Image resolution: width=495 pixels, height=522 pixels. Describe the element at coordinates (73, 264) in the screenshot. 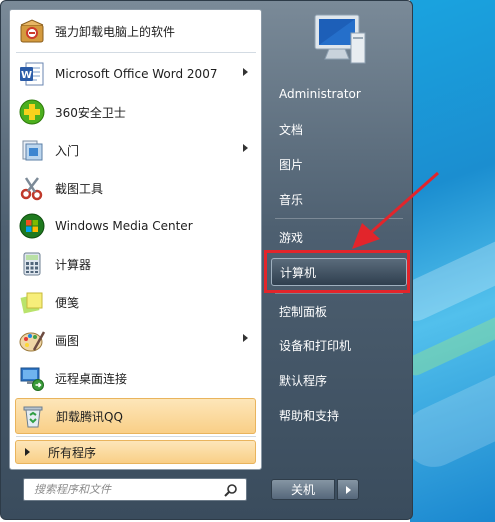

I see `program-label: 计算器` at that location.